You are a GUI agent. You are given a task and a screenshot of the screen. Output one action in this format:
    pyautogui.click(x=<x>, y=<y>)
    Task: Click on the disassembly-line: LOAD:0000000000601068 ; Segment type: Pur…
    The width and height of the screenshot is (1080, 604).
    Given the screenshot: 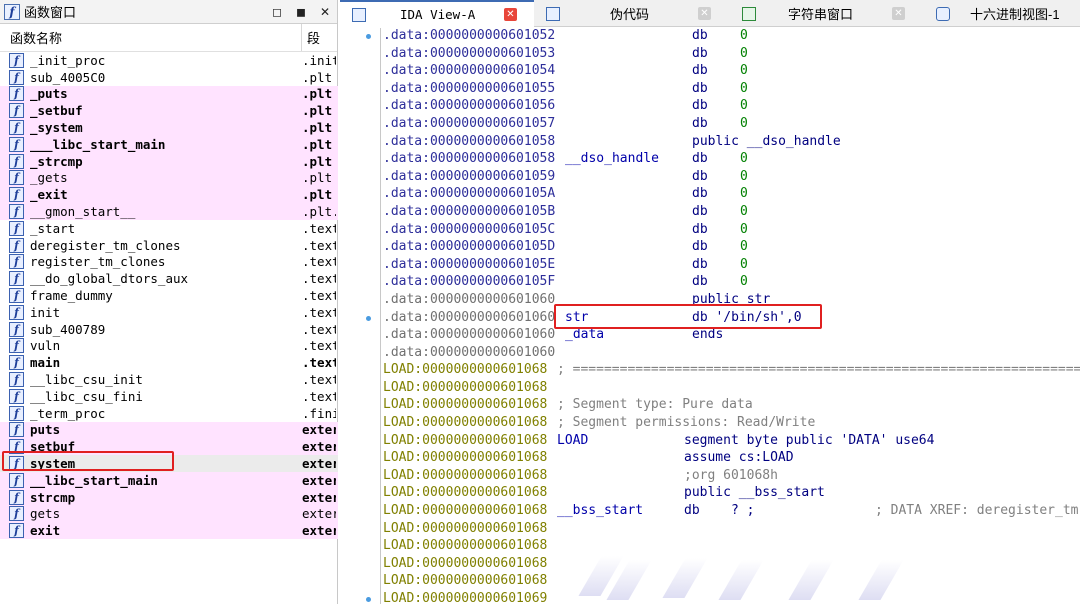 What is the action you would take?
    pyautogui.click(x=731, y=406)
    